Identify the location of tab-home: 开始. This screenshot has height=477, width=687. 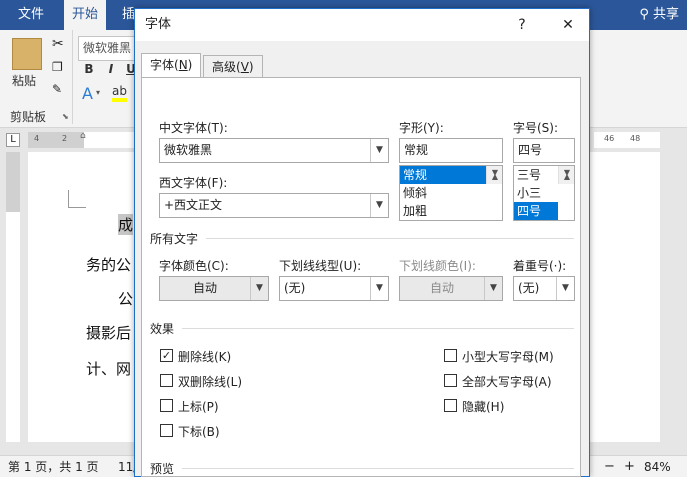
(85, 15).